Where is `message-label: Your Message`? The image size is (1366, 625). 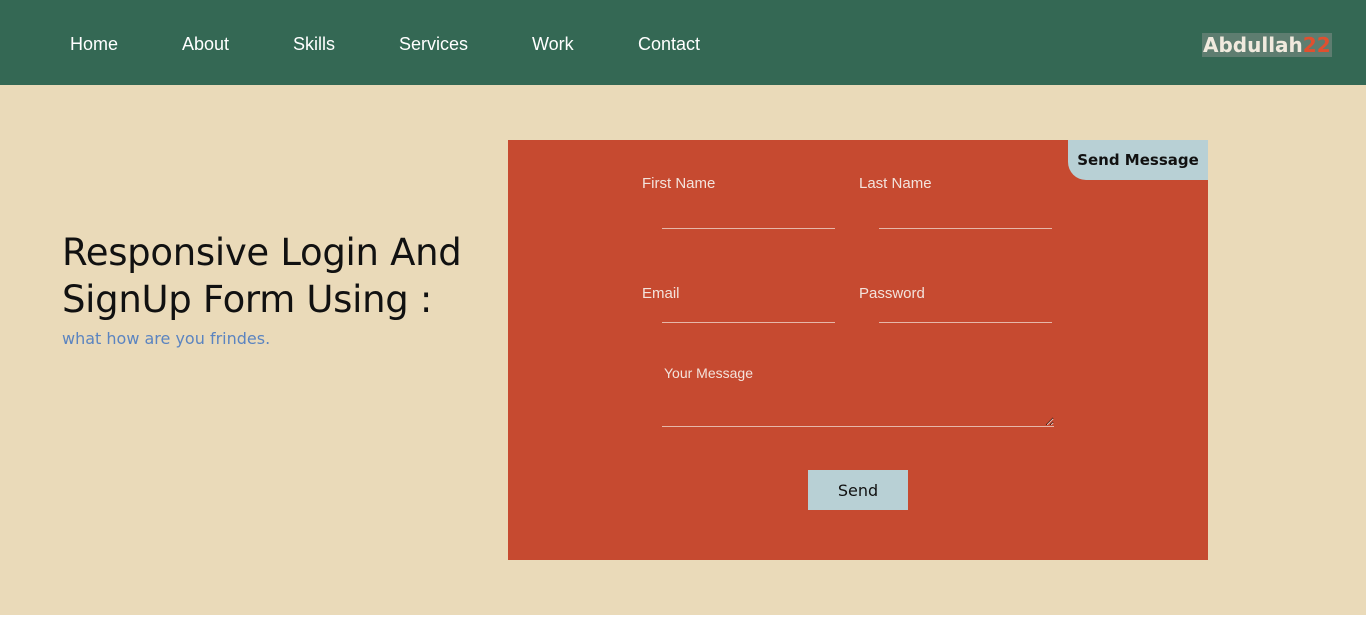
message-label: Your Message is located at coordinates (708, 373).